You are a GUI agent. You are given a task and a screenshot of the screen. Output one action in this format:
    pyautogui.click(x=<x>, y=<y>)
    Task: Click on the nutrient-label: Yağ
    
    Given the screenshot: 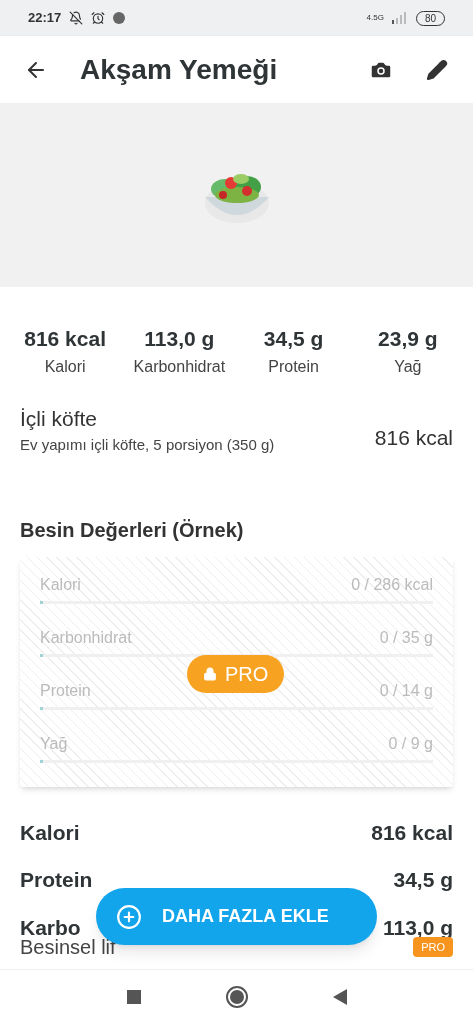 What is the action you would take?
    pyautogui.click(x=54, y=743)
    